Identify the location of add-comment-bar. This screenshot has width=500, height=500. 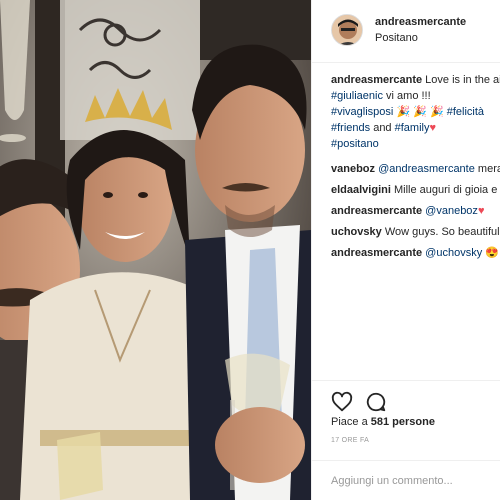
(406, 480).